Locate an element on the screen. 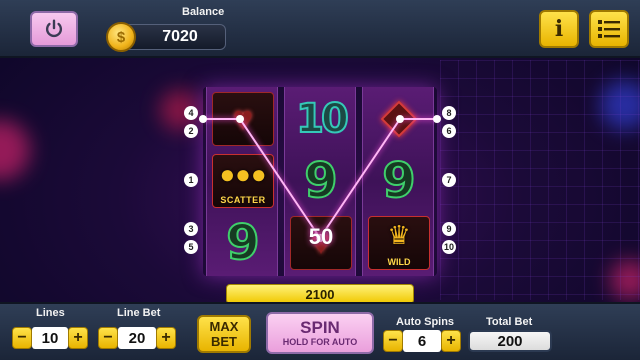 The width and height of the screenshot is (640, 360). power-icon is located at coordinates (54, 28).